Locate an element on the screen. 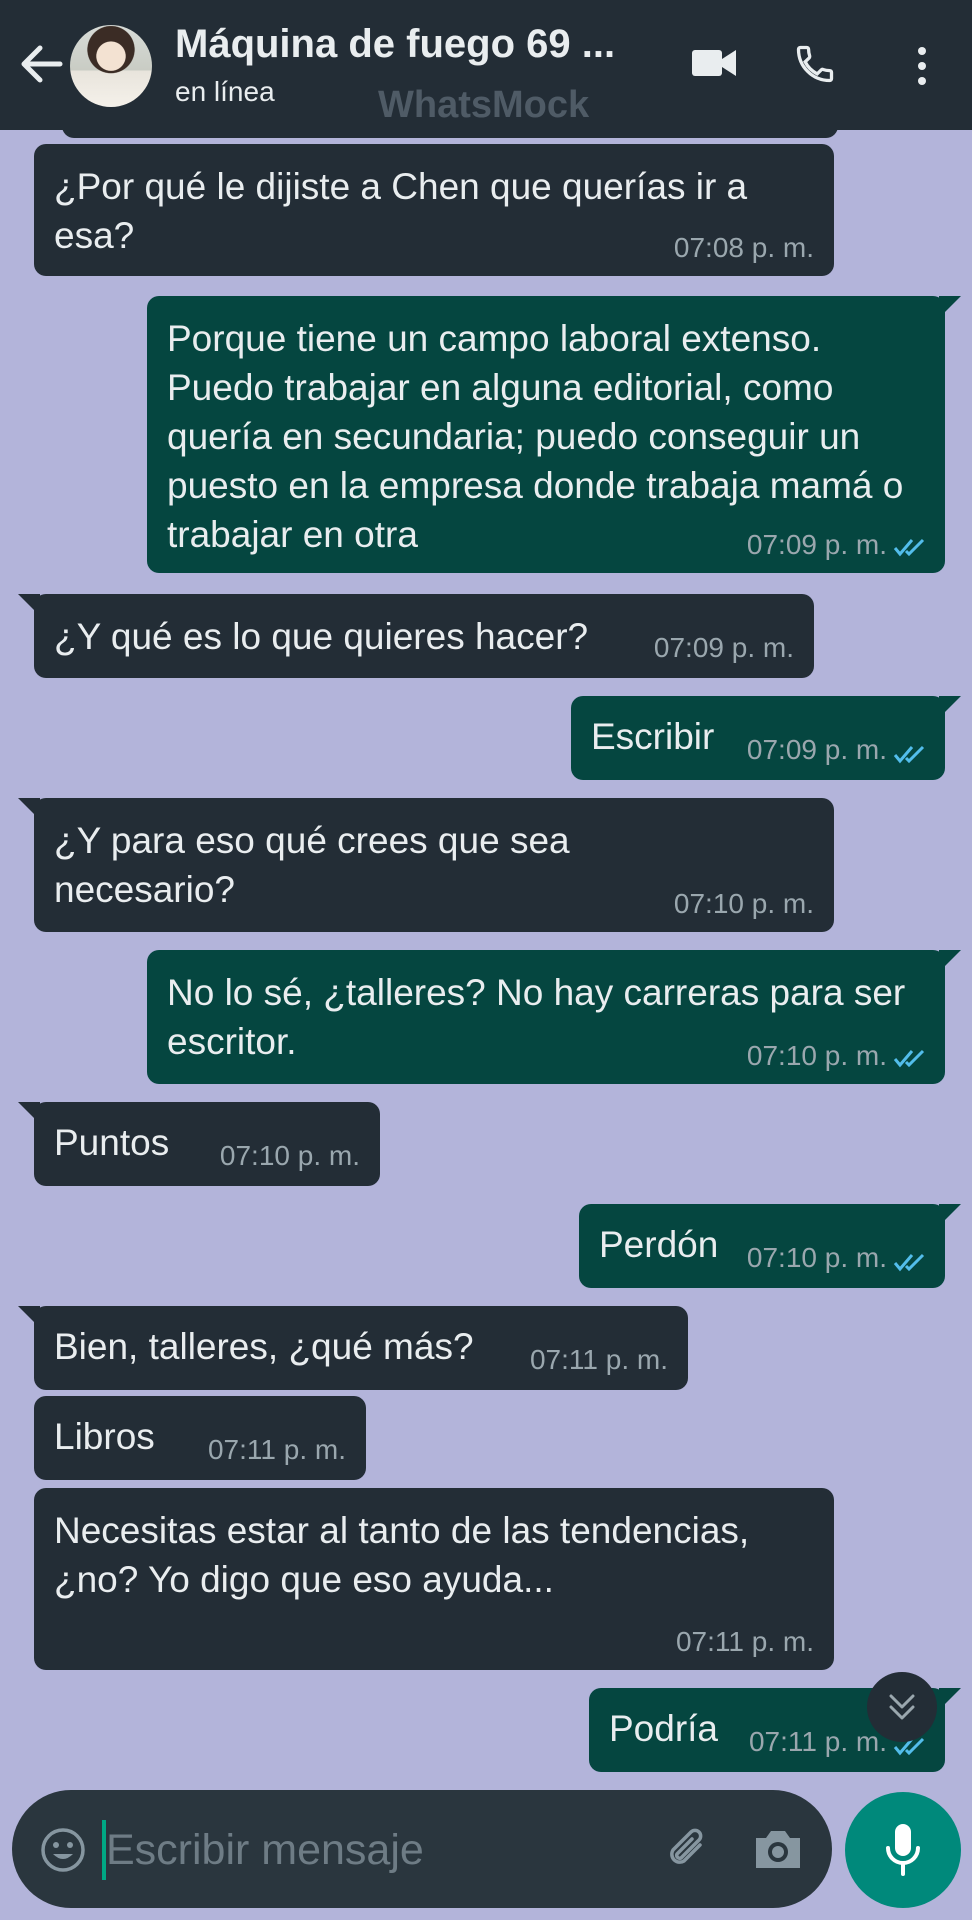  mic-icon is located at coordinates (903, 1850).